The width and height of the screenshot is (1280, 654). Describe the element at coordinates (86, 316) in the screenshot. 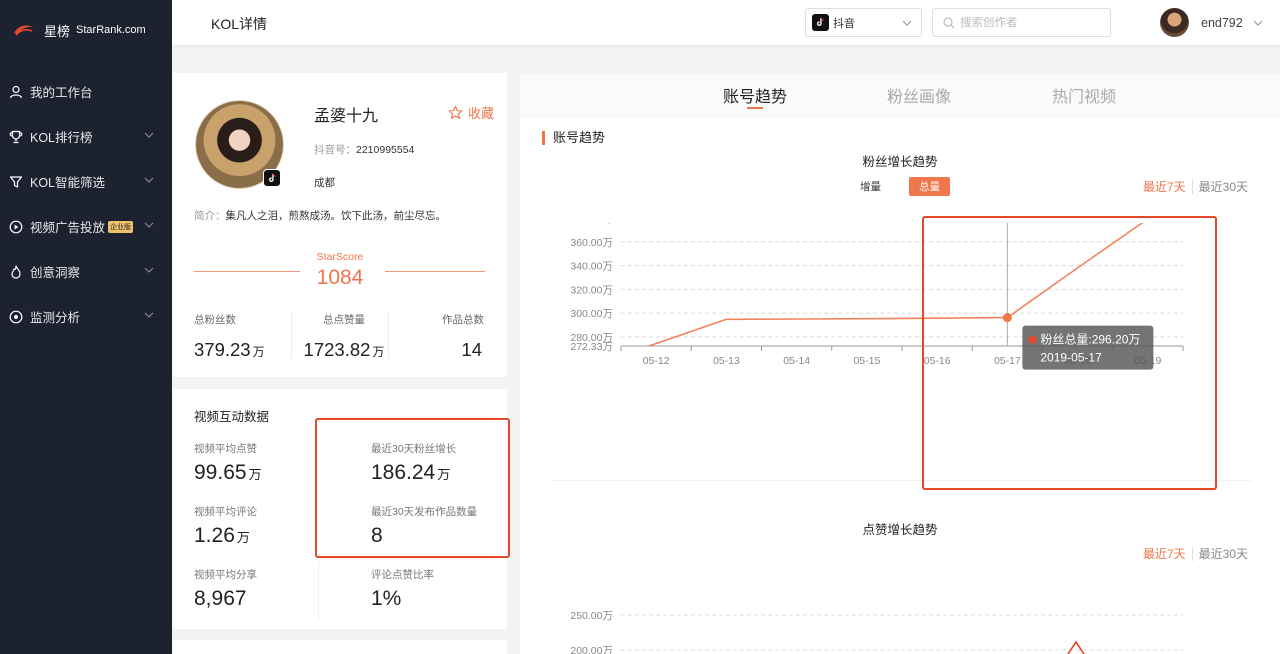

I see `sidebar-item-6: 监测分析` at that location.